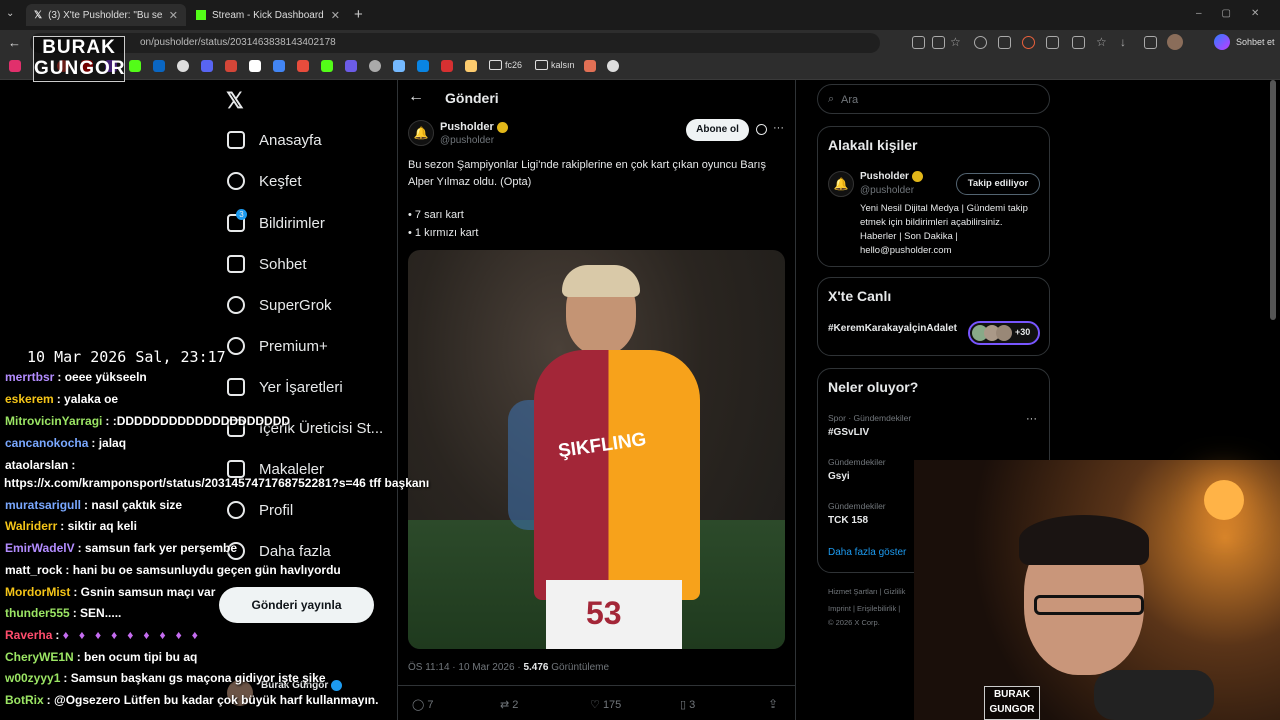 This screenshot has height=720, width=1280. Describe the element at coordinates (66, 443) in the screenshot. I see `chat-message: cancanokocha: jalaq` at that location.